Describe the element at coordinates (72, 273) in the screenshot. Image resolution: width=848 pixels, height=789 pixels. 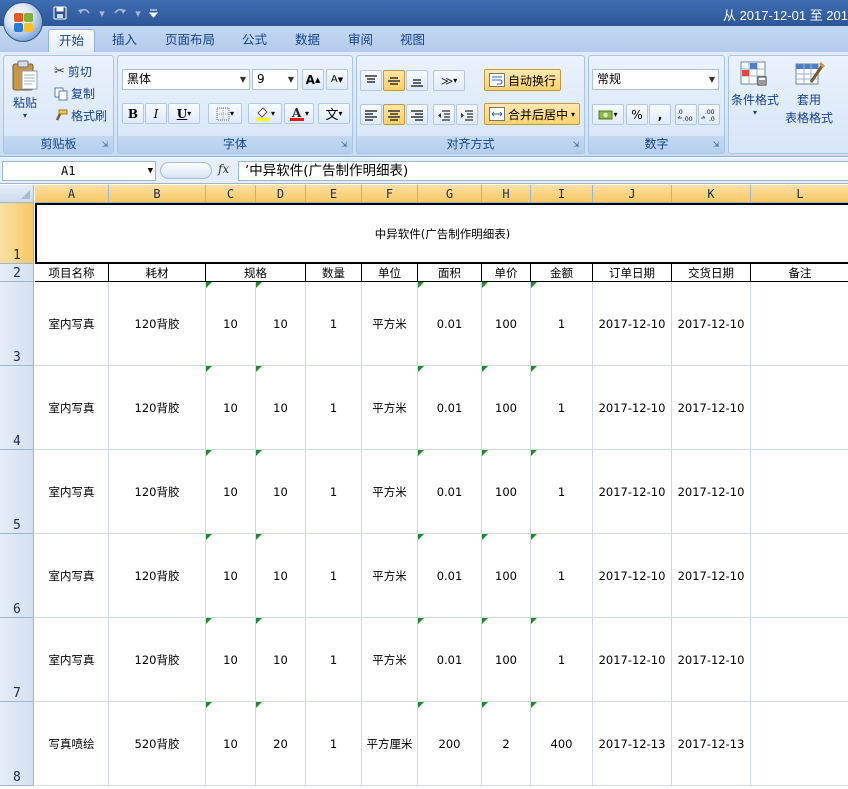
I see `header-cell: 项目名称` at that location.